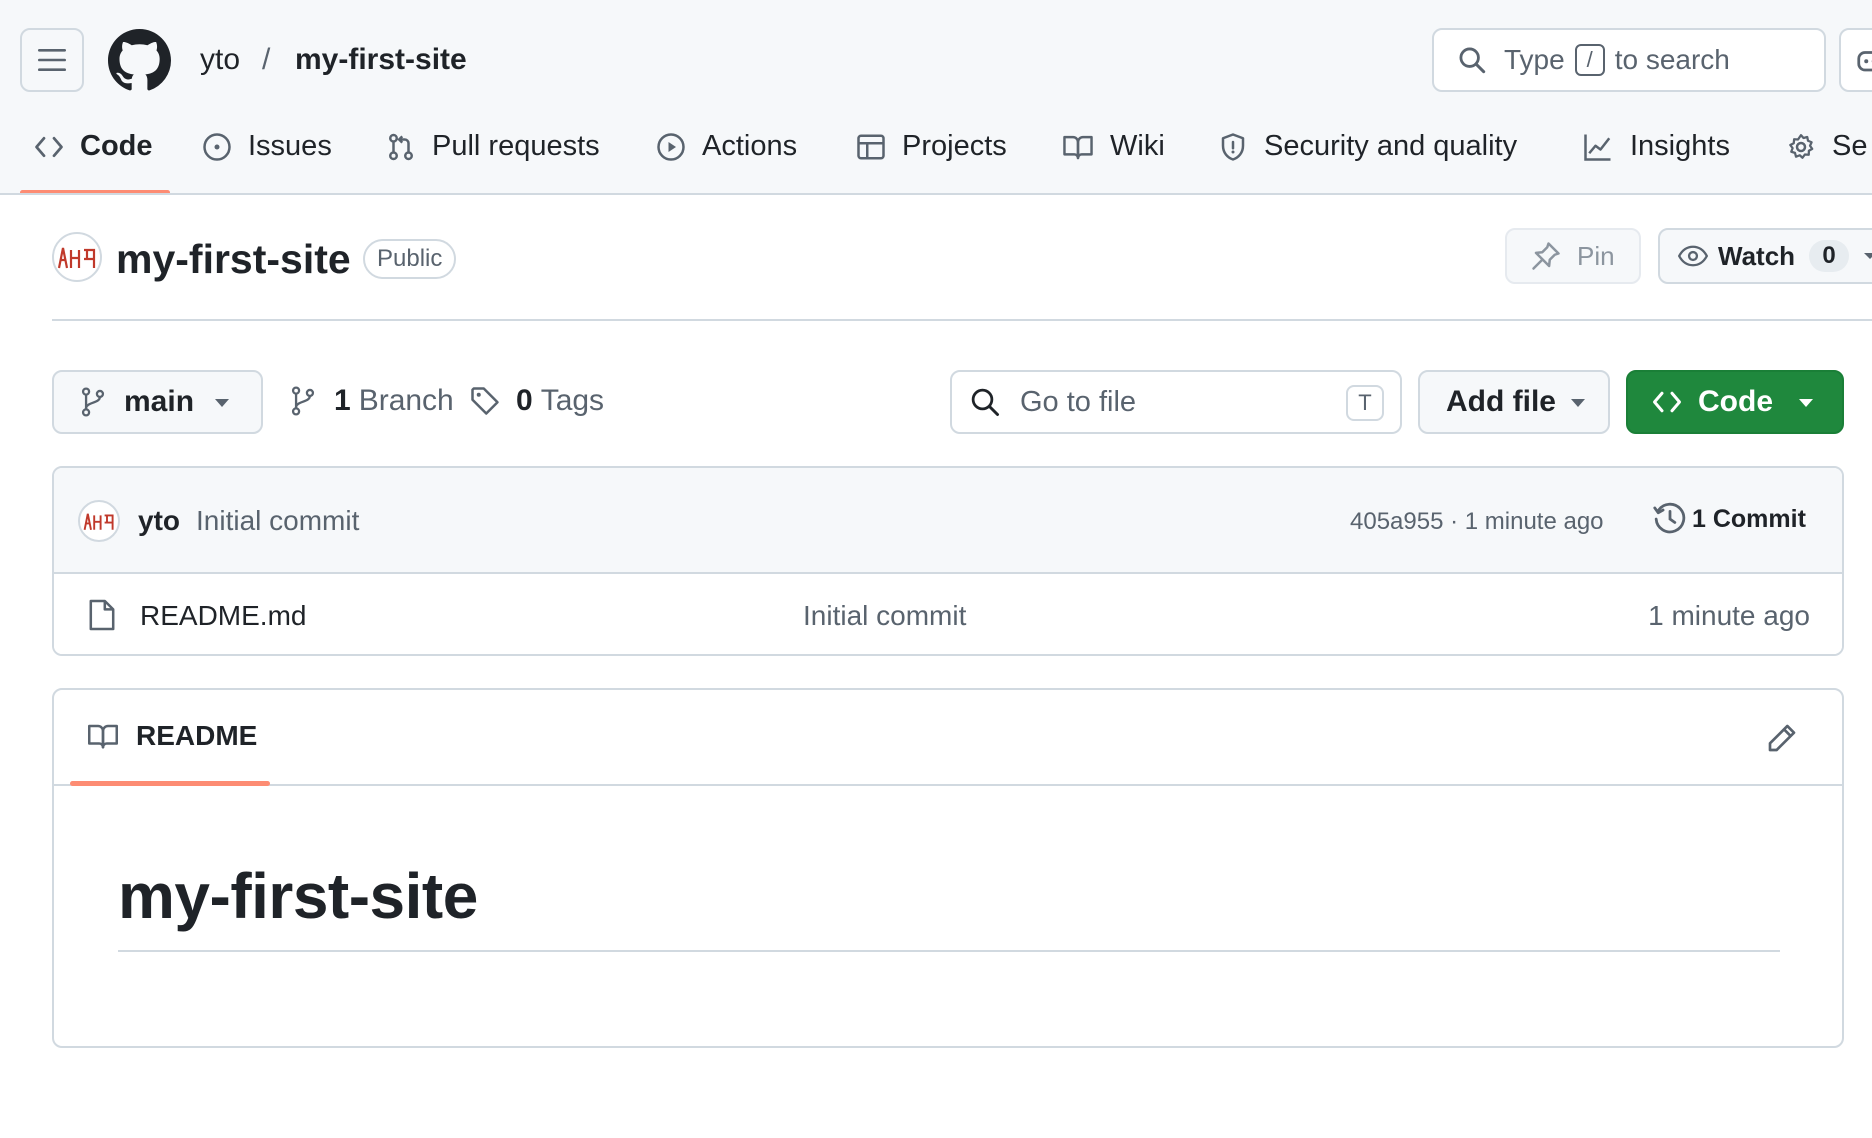  I want to click on graph-icon, so click(1597, 147).